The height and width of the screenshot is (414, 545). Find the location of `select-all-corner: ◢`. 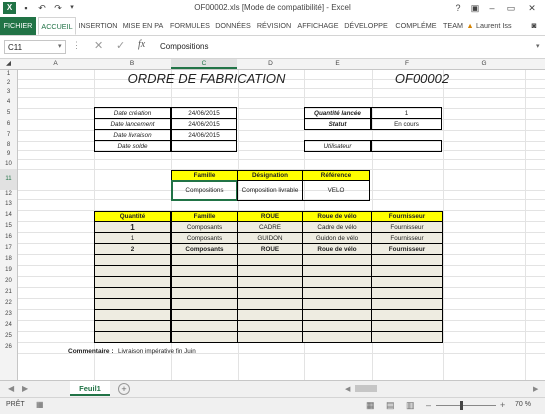

select-all-corner: ◢ is located at coordinates (8, 64).